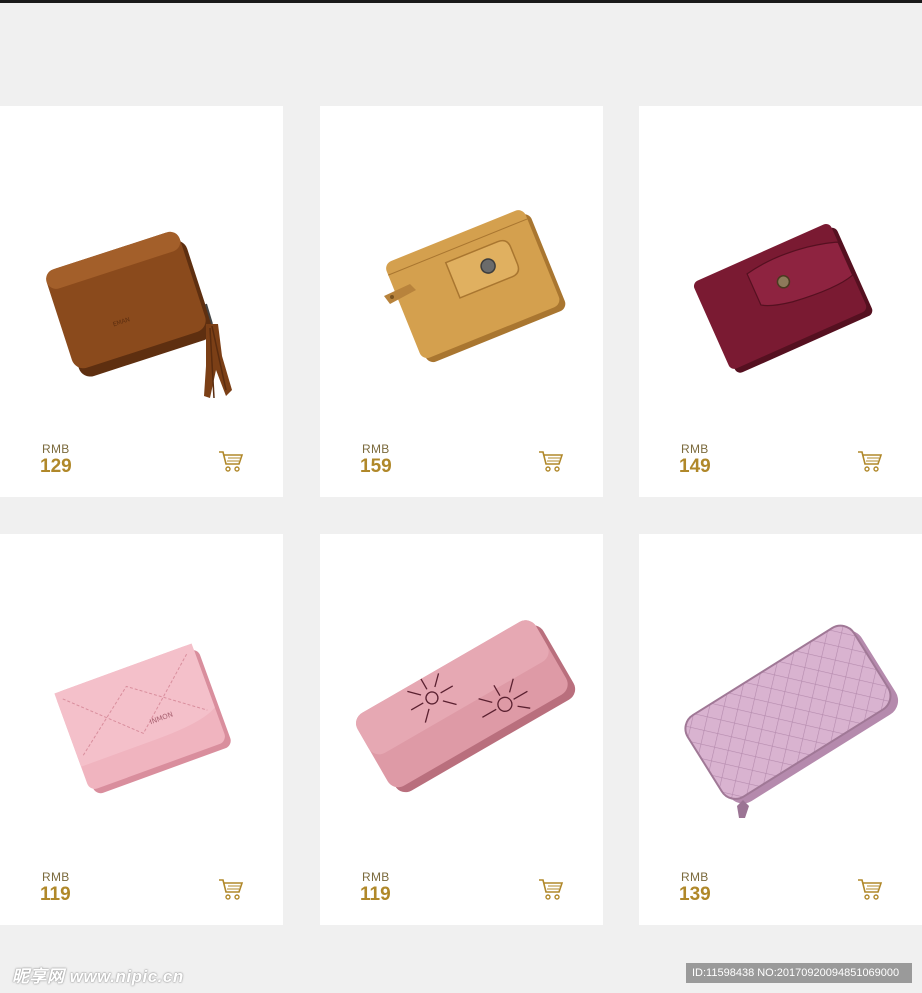 Image resolution: width=922 pixels, height=993 pixels. I want to click on product-image-lilac-quilted-zip-wallet, so click(780, 699).